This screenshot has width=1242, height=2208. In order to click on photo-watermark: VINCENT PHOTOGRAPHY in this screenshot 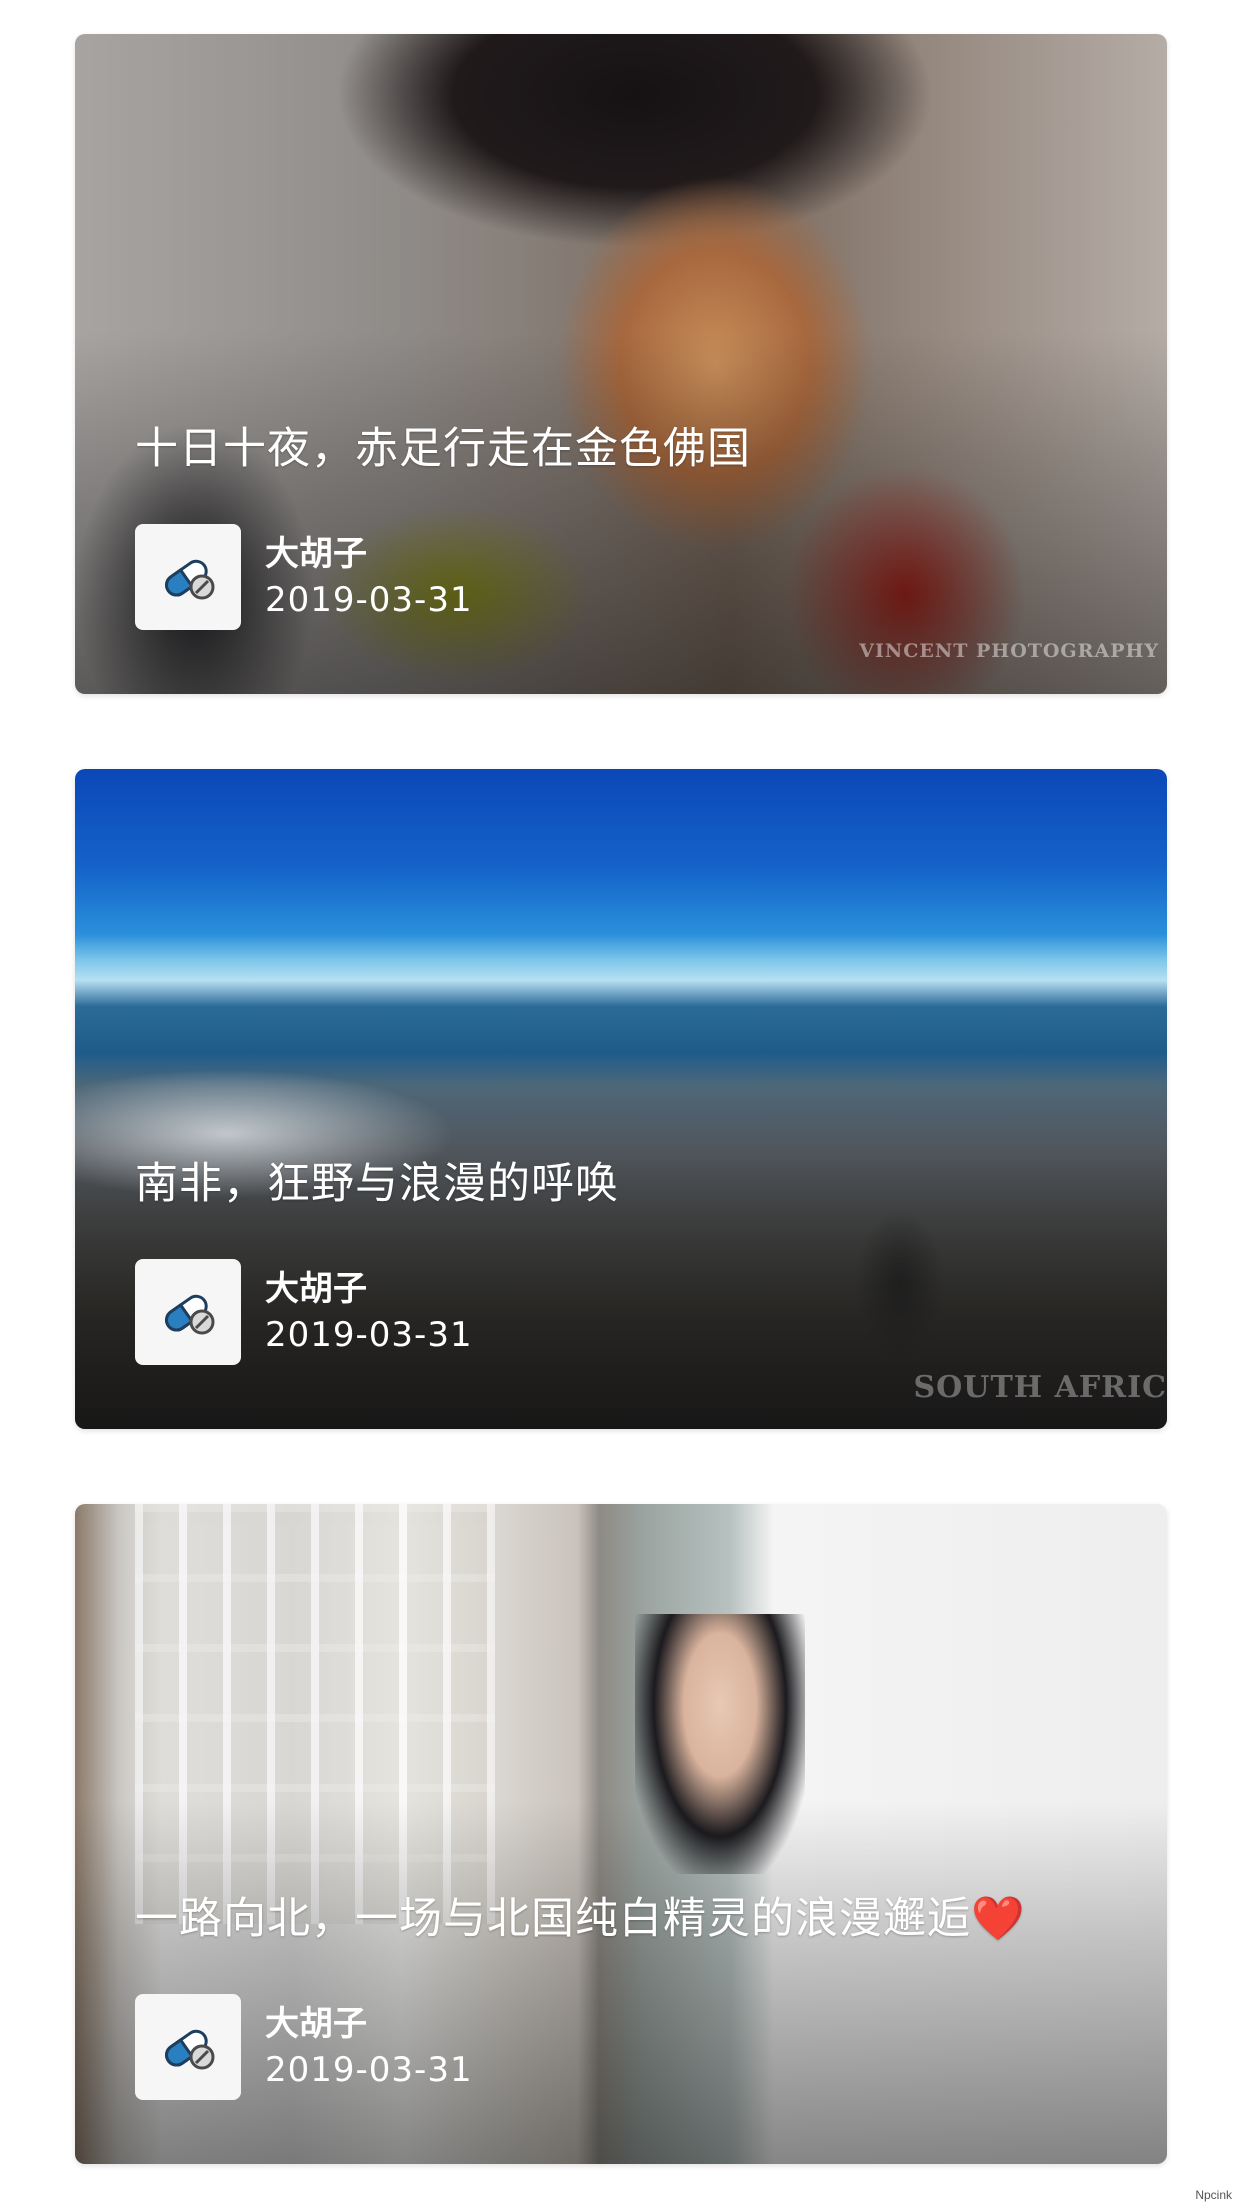, I will do `click(1009, 651)`.